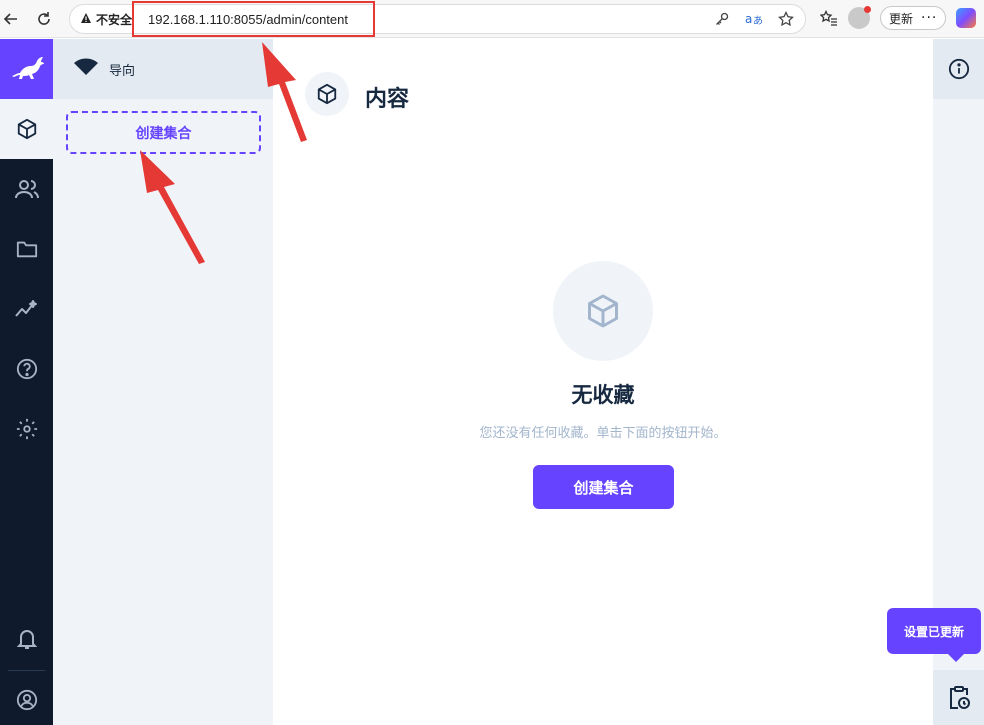 The width and height of the screenshot is (984, 725). I want to click on page-header-icon, so click(327, 94).